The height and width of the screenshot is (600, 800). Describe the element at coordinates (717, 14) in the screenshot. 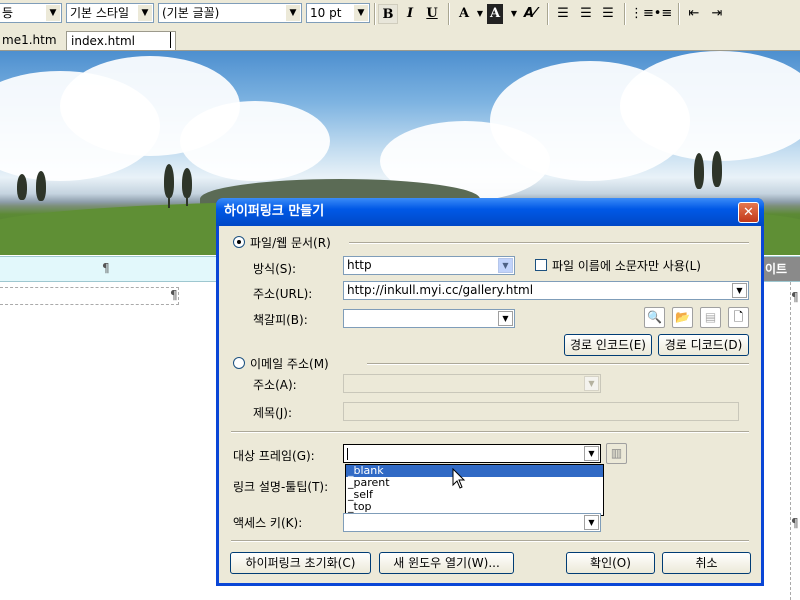

I see `indent-icon: ⇥` at that location.